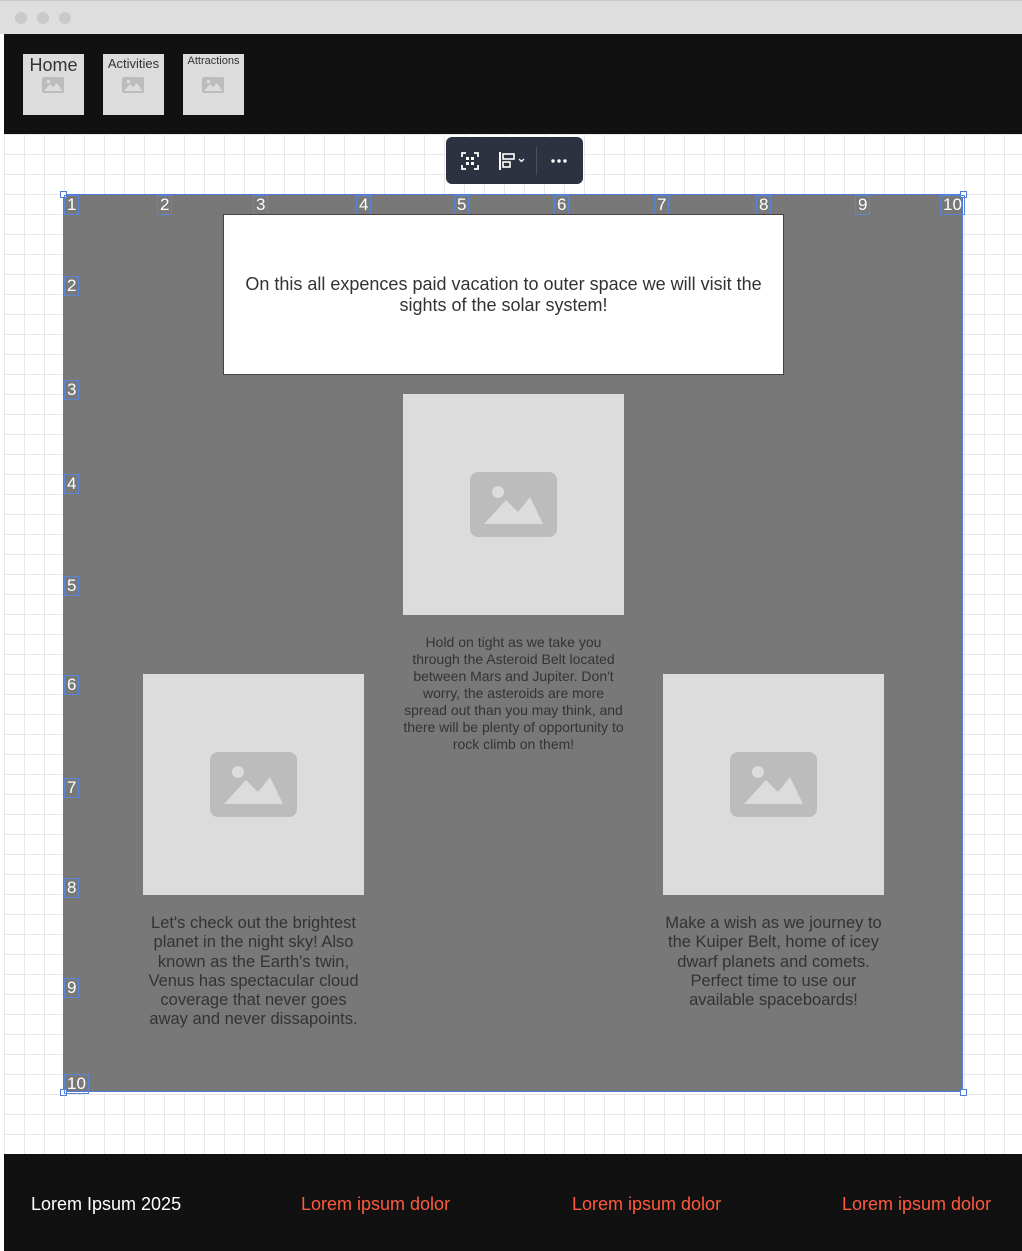  What do you see at coordinates (662, 205) in the screenshot?
I see `grid-column-number: 7` at bounding box center [662, 205].